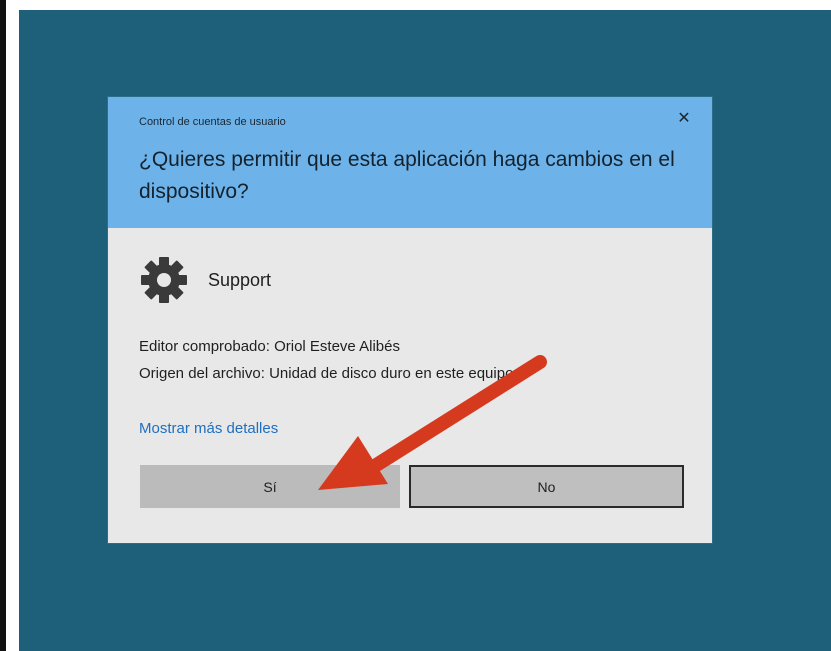 This screenshot has height=651, width=831. Describe the element at coordinates (212, 122) in the screenshot. I see `dialog-title: Control de cuentas de usuario` at that location.